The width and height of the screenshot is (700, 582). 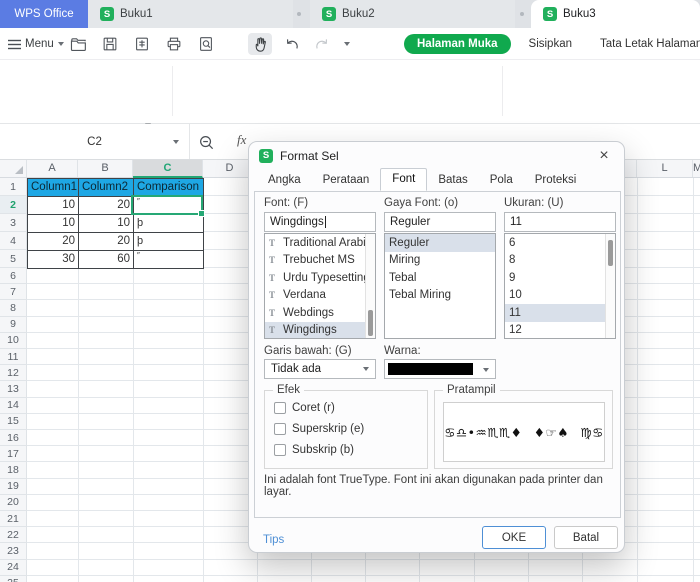 I want to click on sheet-row: 25, so click(x=350, y=578).